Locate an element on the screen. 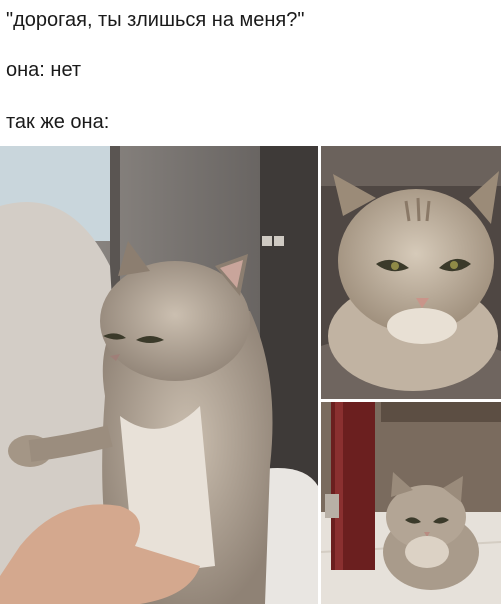  caption-answer: она: нет is located at coordinates (44, 70).